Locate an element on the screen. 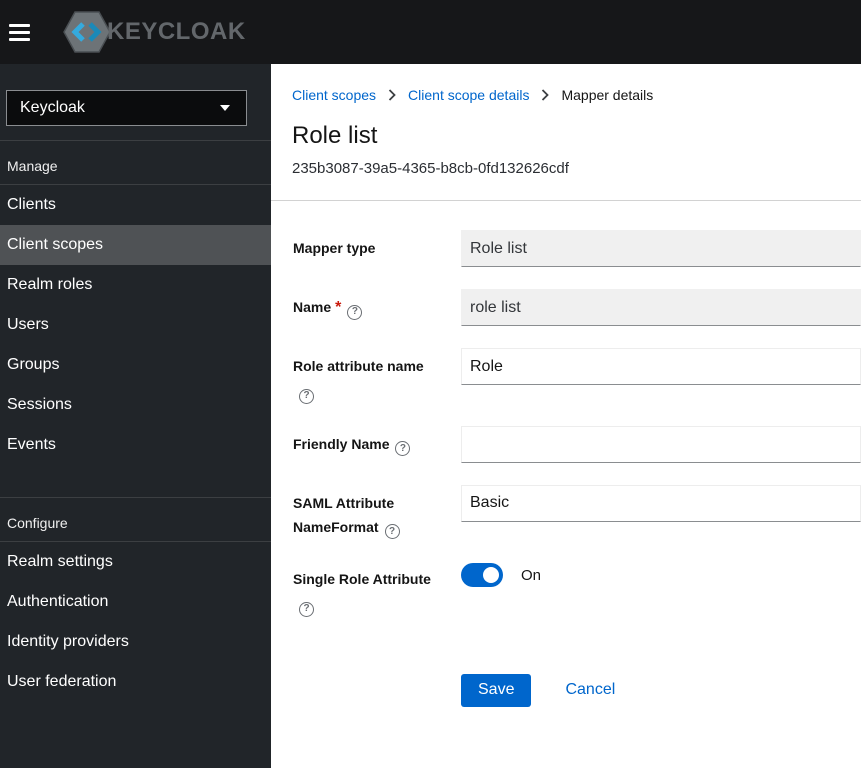  toggle-state-label: On is located at coordinates (531, 575).